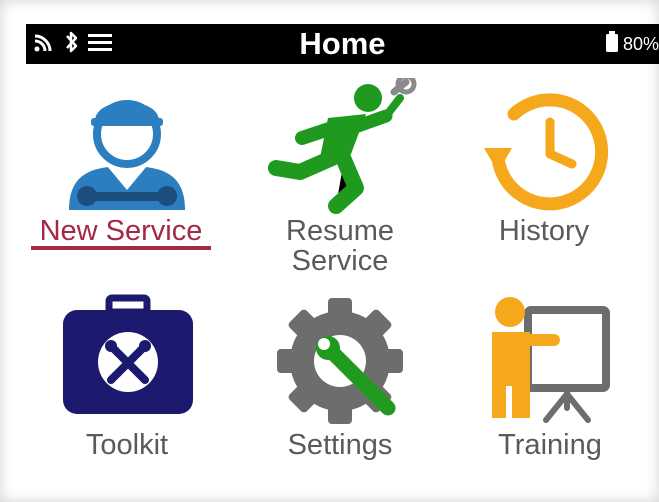 The height and width of the screenshot is (502, 659). Describe the element at coordinates (121, 248) in the screenshot. I see `selection-underline` at that location.